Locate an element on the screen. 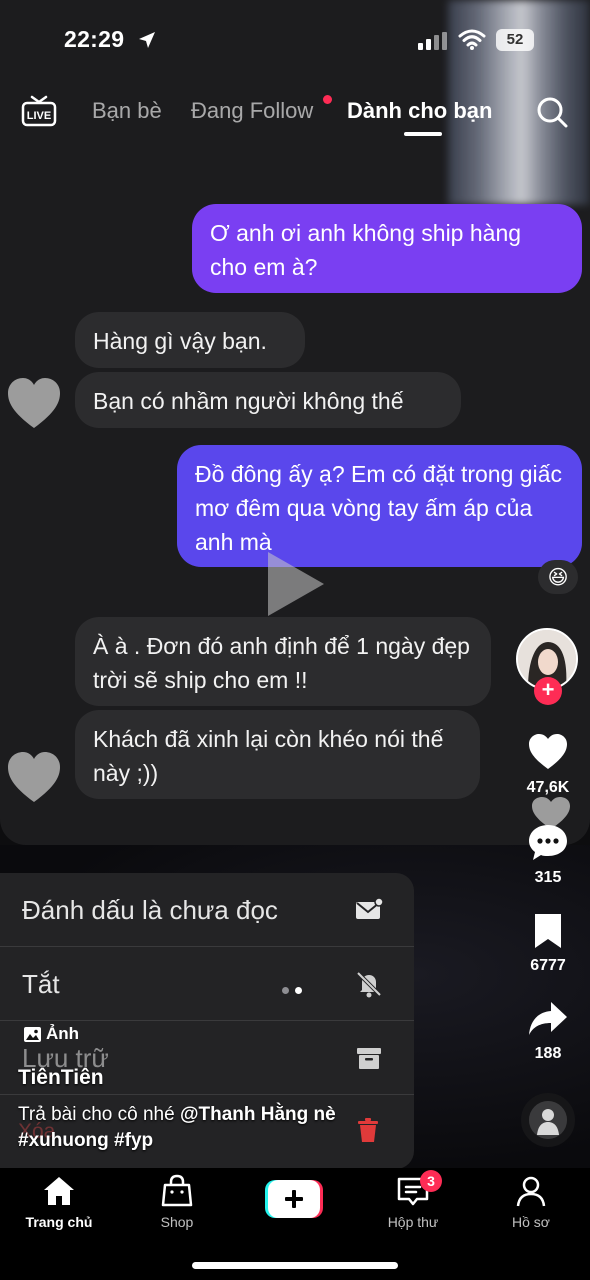 The height and width of the screenshot is (1280, 590). nav-profile: Hồ sơ is located at coordinates (531, 1202).